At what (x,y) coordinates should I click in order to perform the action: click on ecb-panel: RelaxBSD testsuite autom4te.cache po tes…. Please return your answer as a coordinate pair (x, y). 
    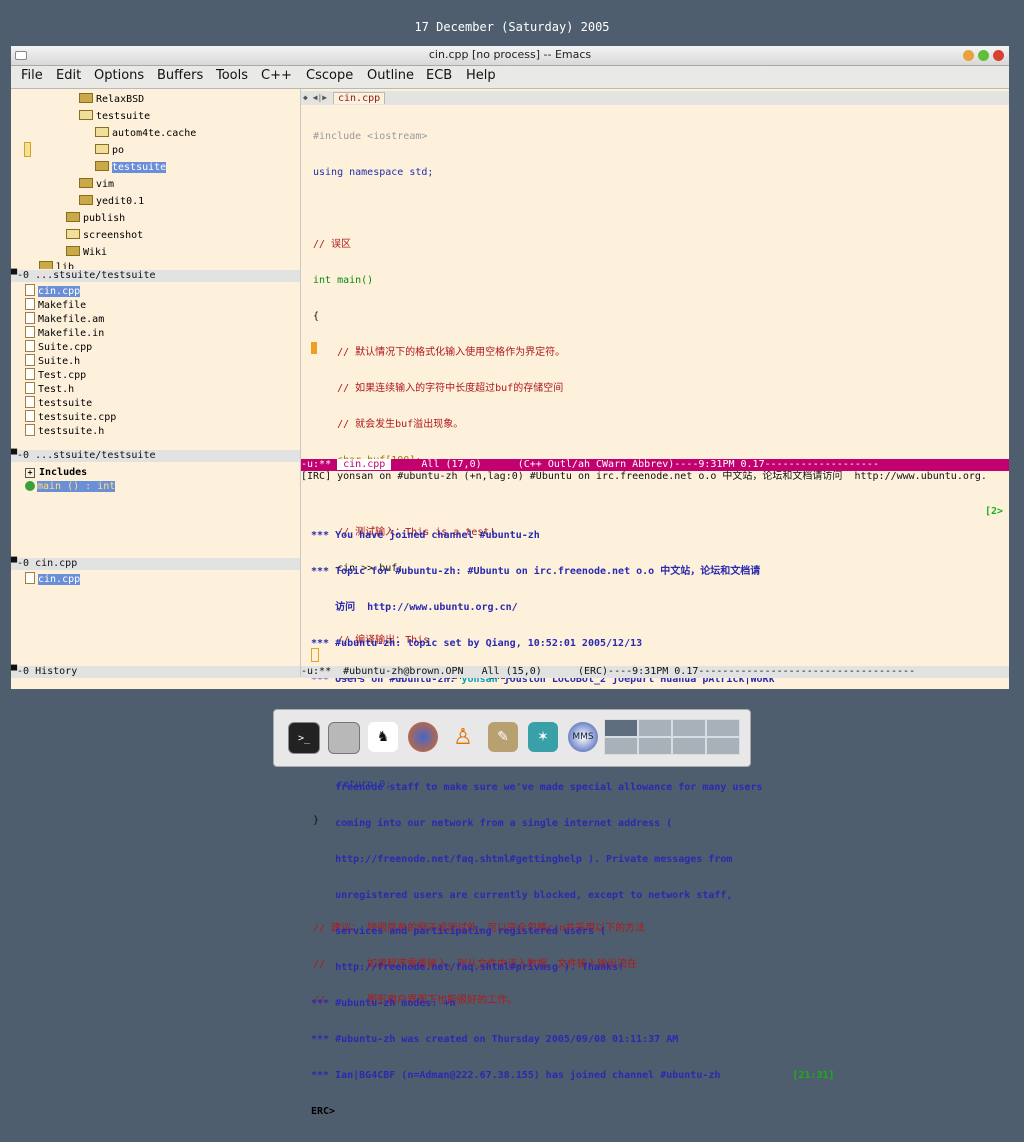
    Looking at the image, I should click on (156, 383).